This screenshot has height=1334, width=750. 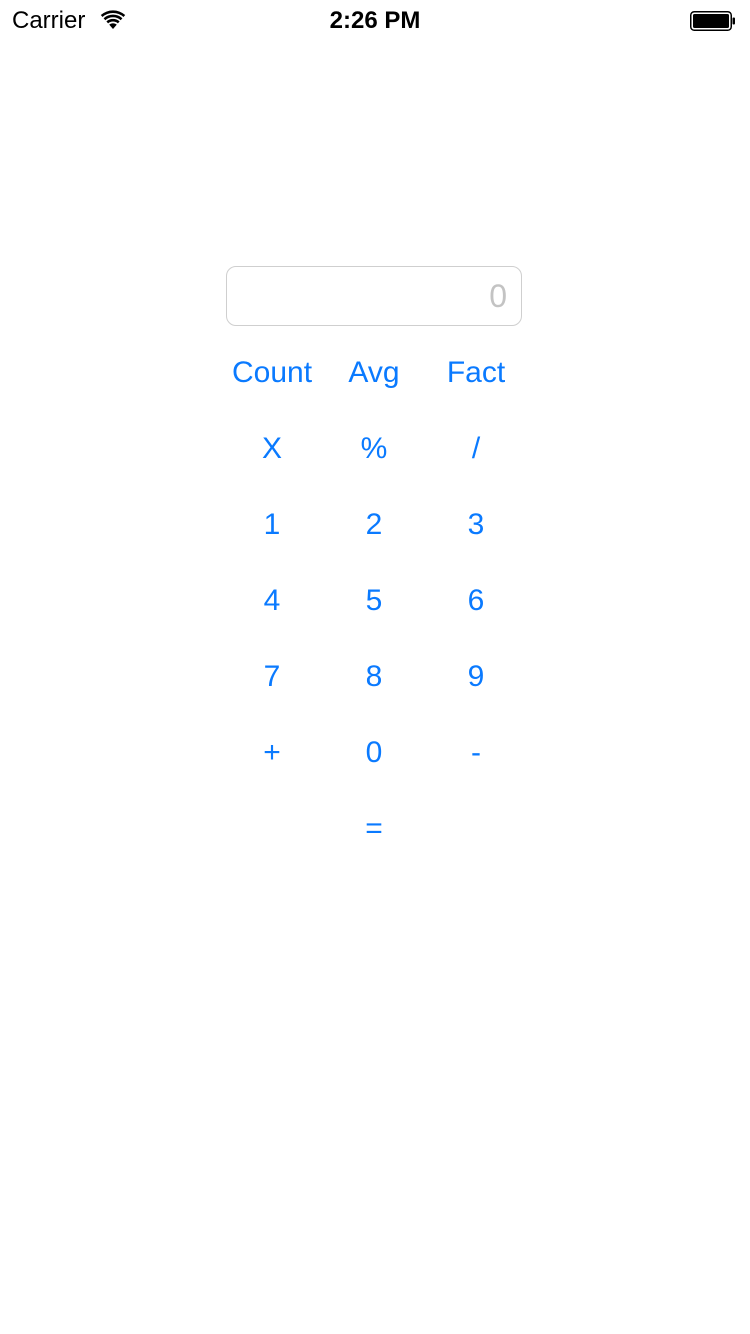 I want to click on equals-button: =, so click(x=374, y=829).